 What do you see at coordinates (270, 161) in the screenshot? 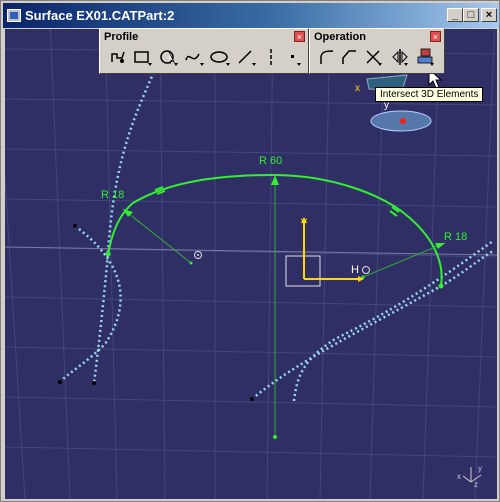
I see `radius-60-label: R 60` at bounding box center [270, 161].